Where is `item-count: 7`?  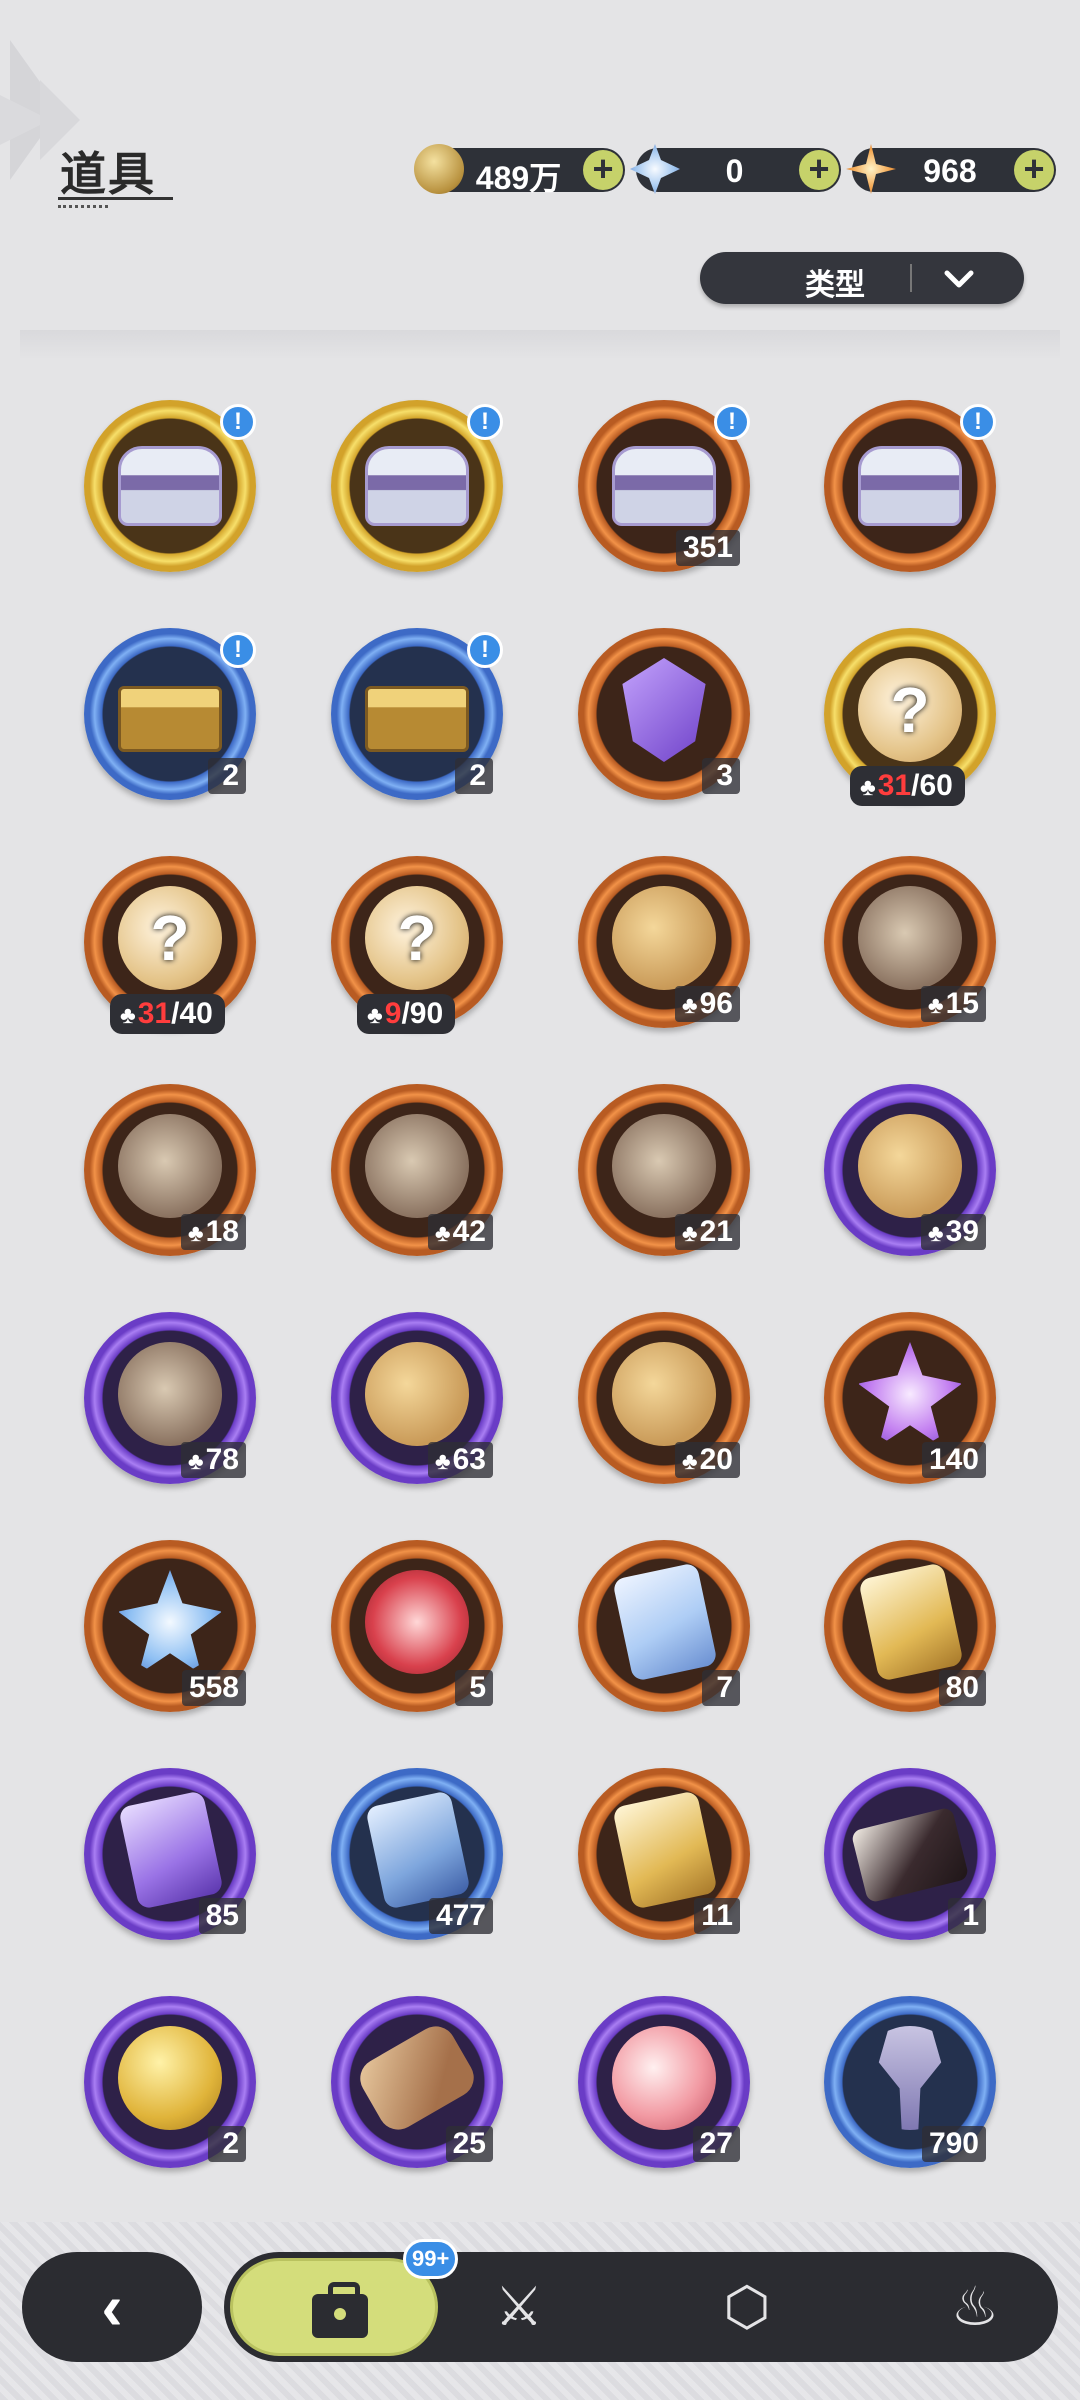
item-count: 7 is located at coordinates (721, 1688).